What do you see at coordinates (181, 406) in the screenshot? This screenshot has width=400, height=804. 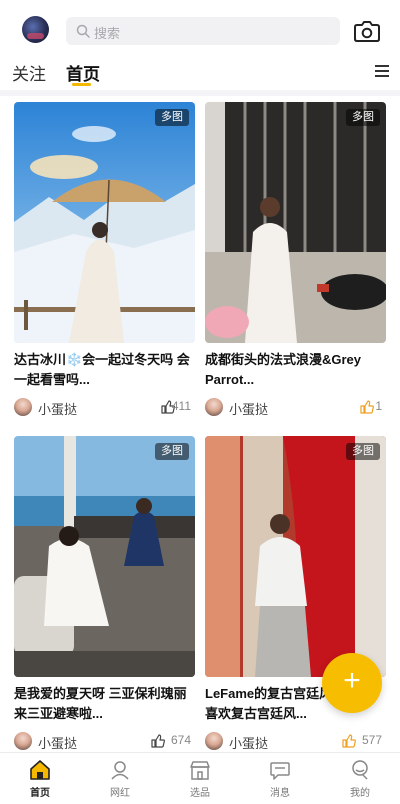 I see `like-count: 411` at bounding box center [181, 406].